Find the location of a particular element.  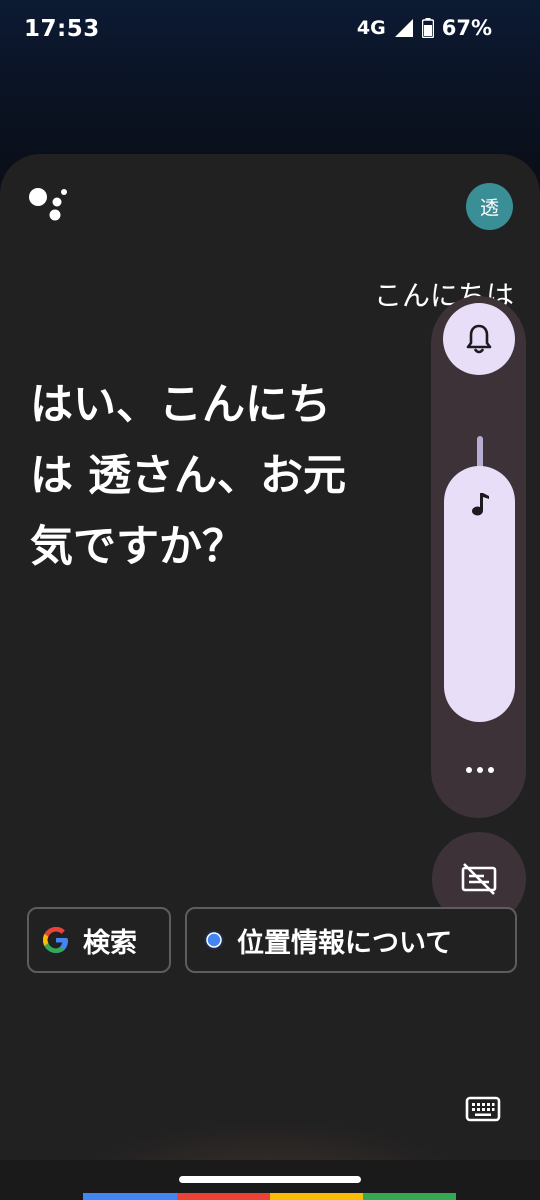

ringer-mode-button is located at coordinates (479, 339).